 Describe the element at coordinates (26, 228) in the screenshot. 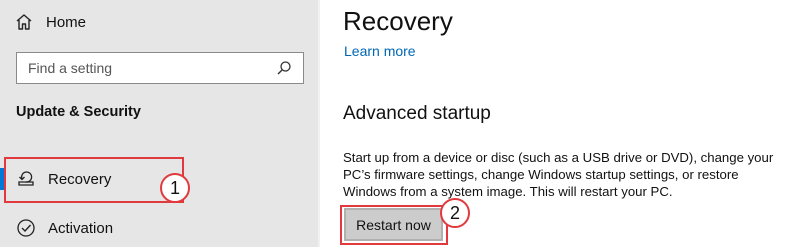

I see `activation-icon` at that location.